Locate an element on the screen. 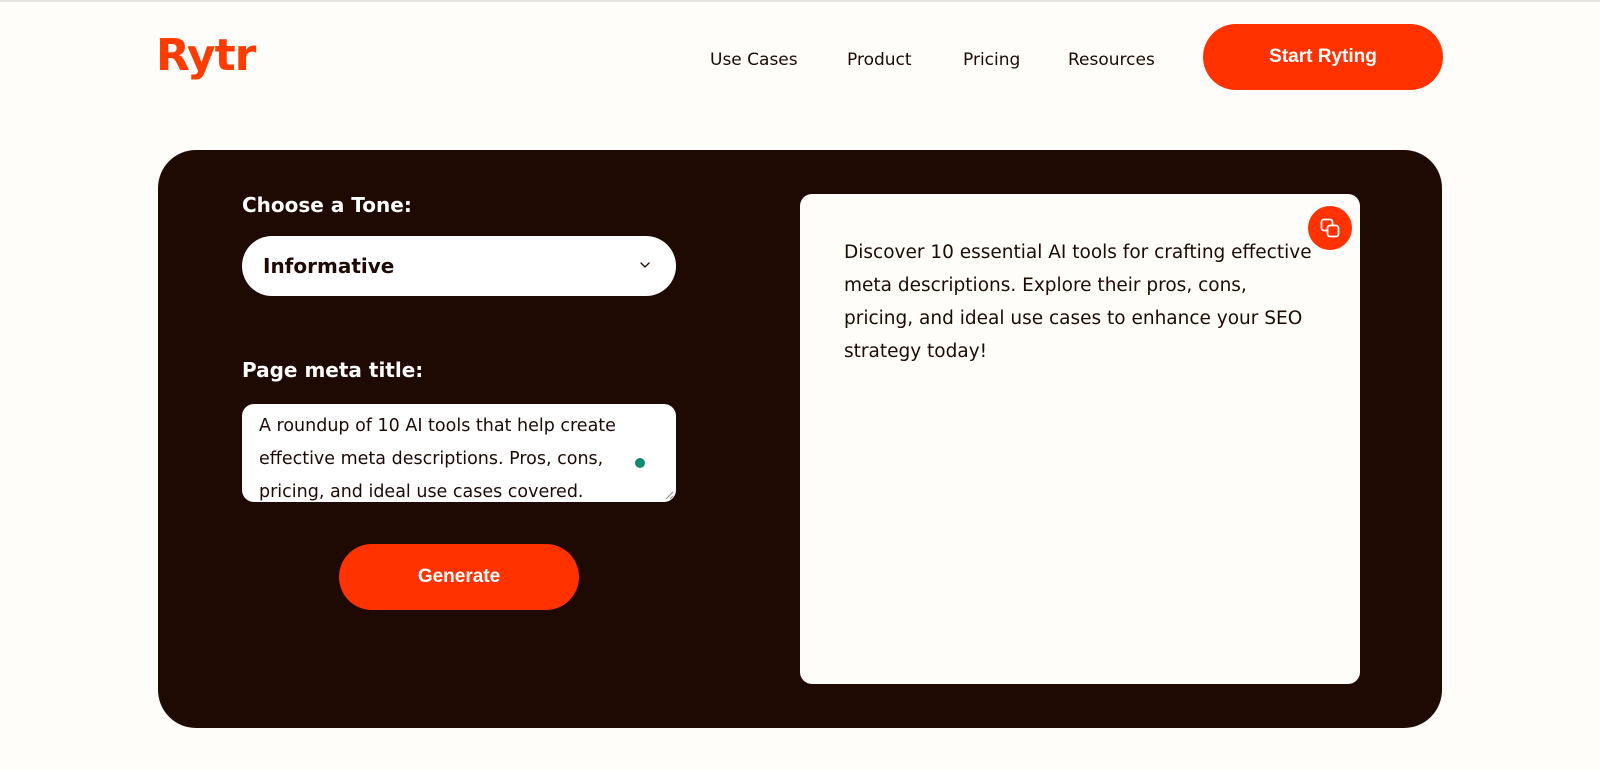  nav-pricing: Pricing is located at coordinates (991, 60).